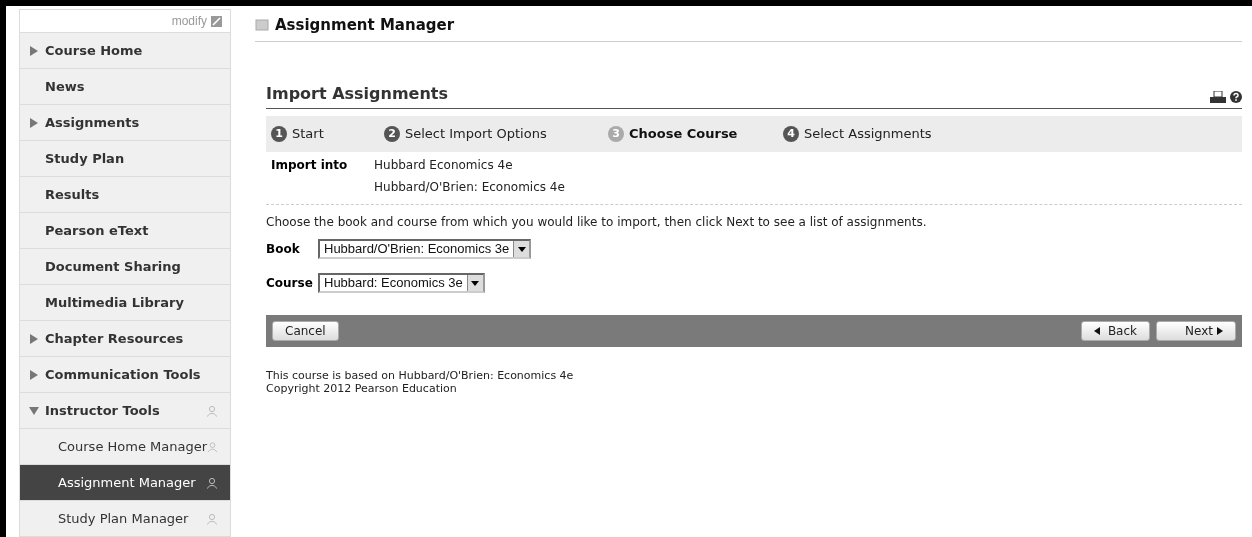 This screenshot has height=537, width=1252. I want to click on step-number: 4, so click(791, 134).